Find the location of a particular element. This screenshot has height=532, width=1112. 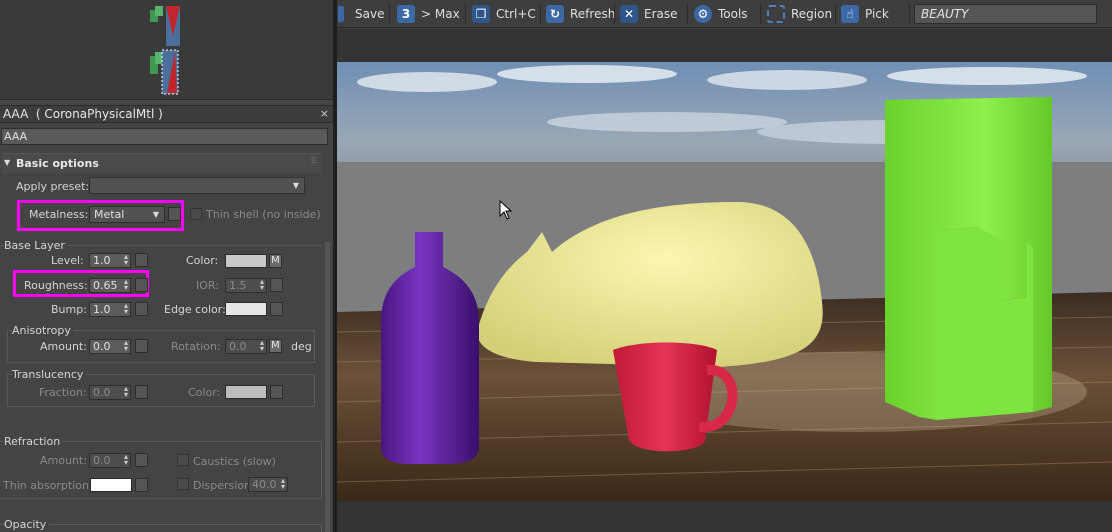

region-label: Region is located at coordinates (812, 14).